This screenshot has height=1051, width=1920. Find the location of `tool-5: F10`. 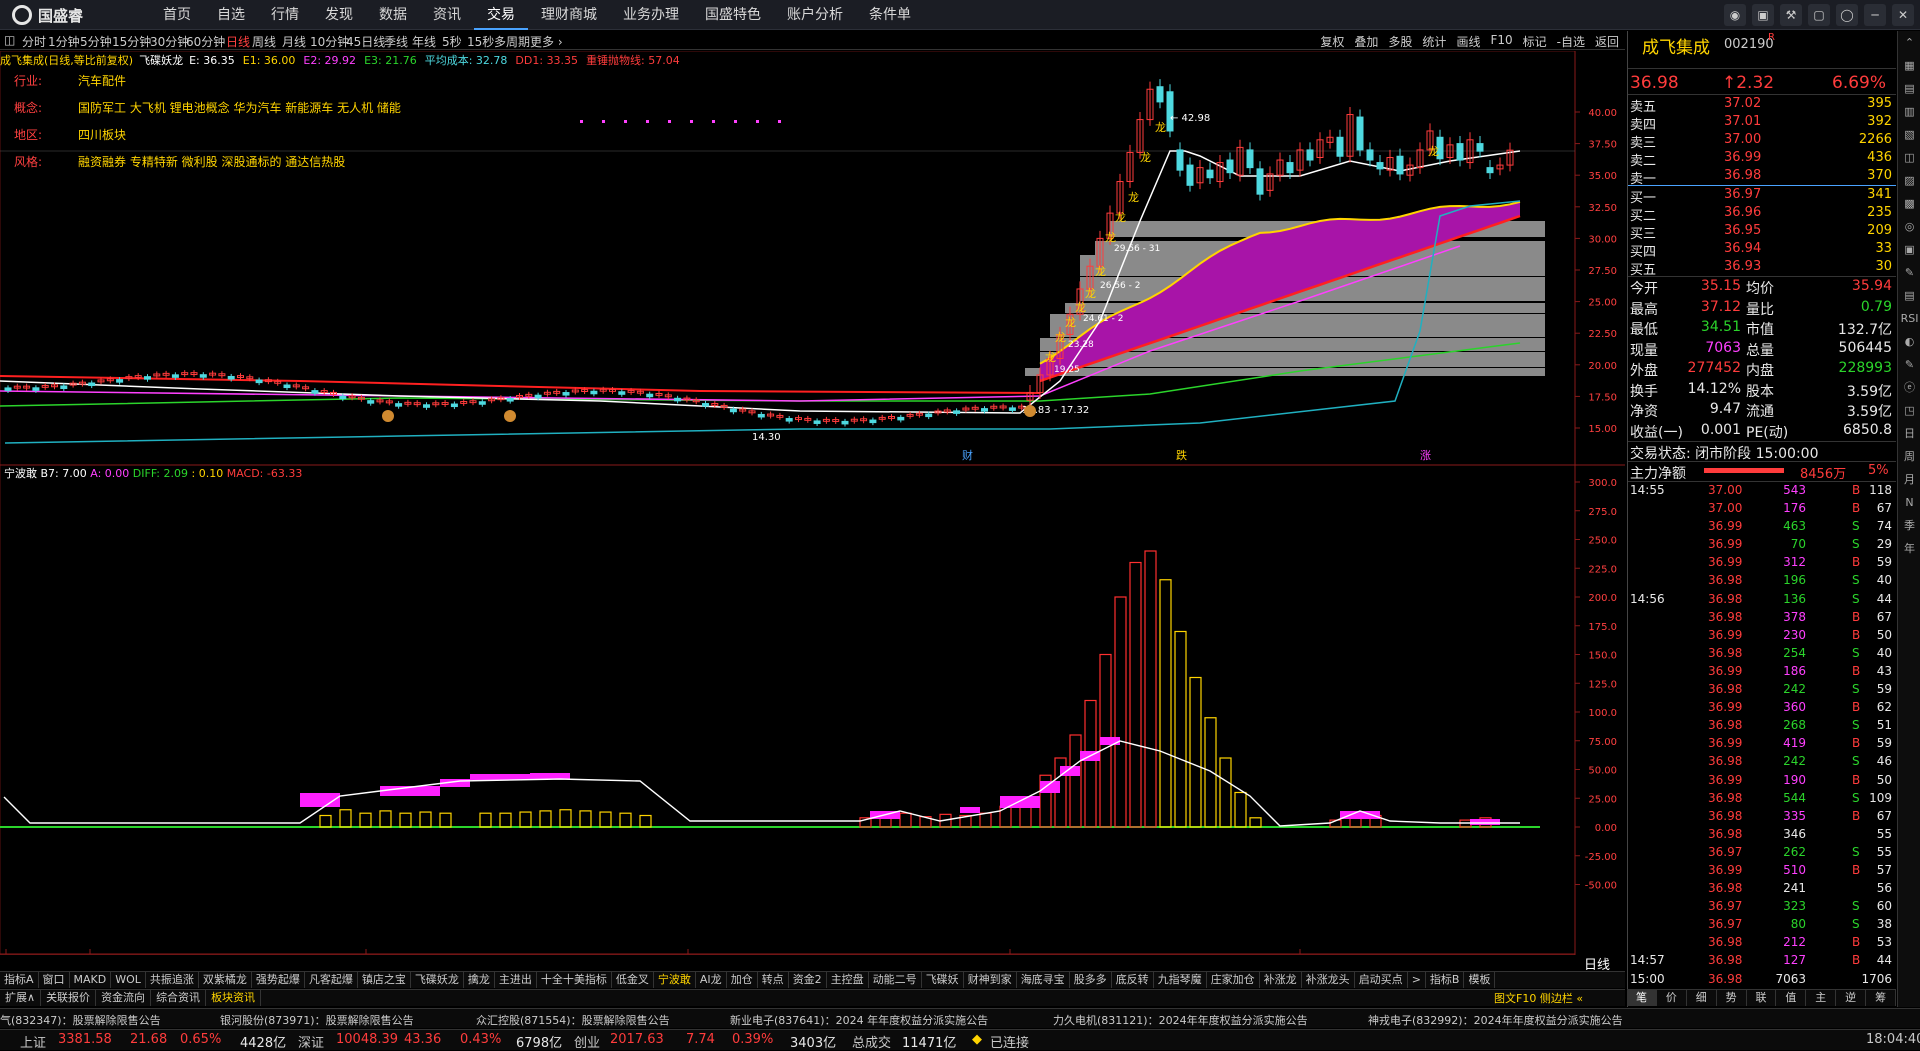

tool-5: F10 is located at coordinates (1501, 41).